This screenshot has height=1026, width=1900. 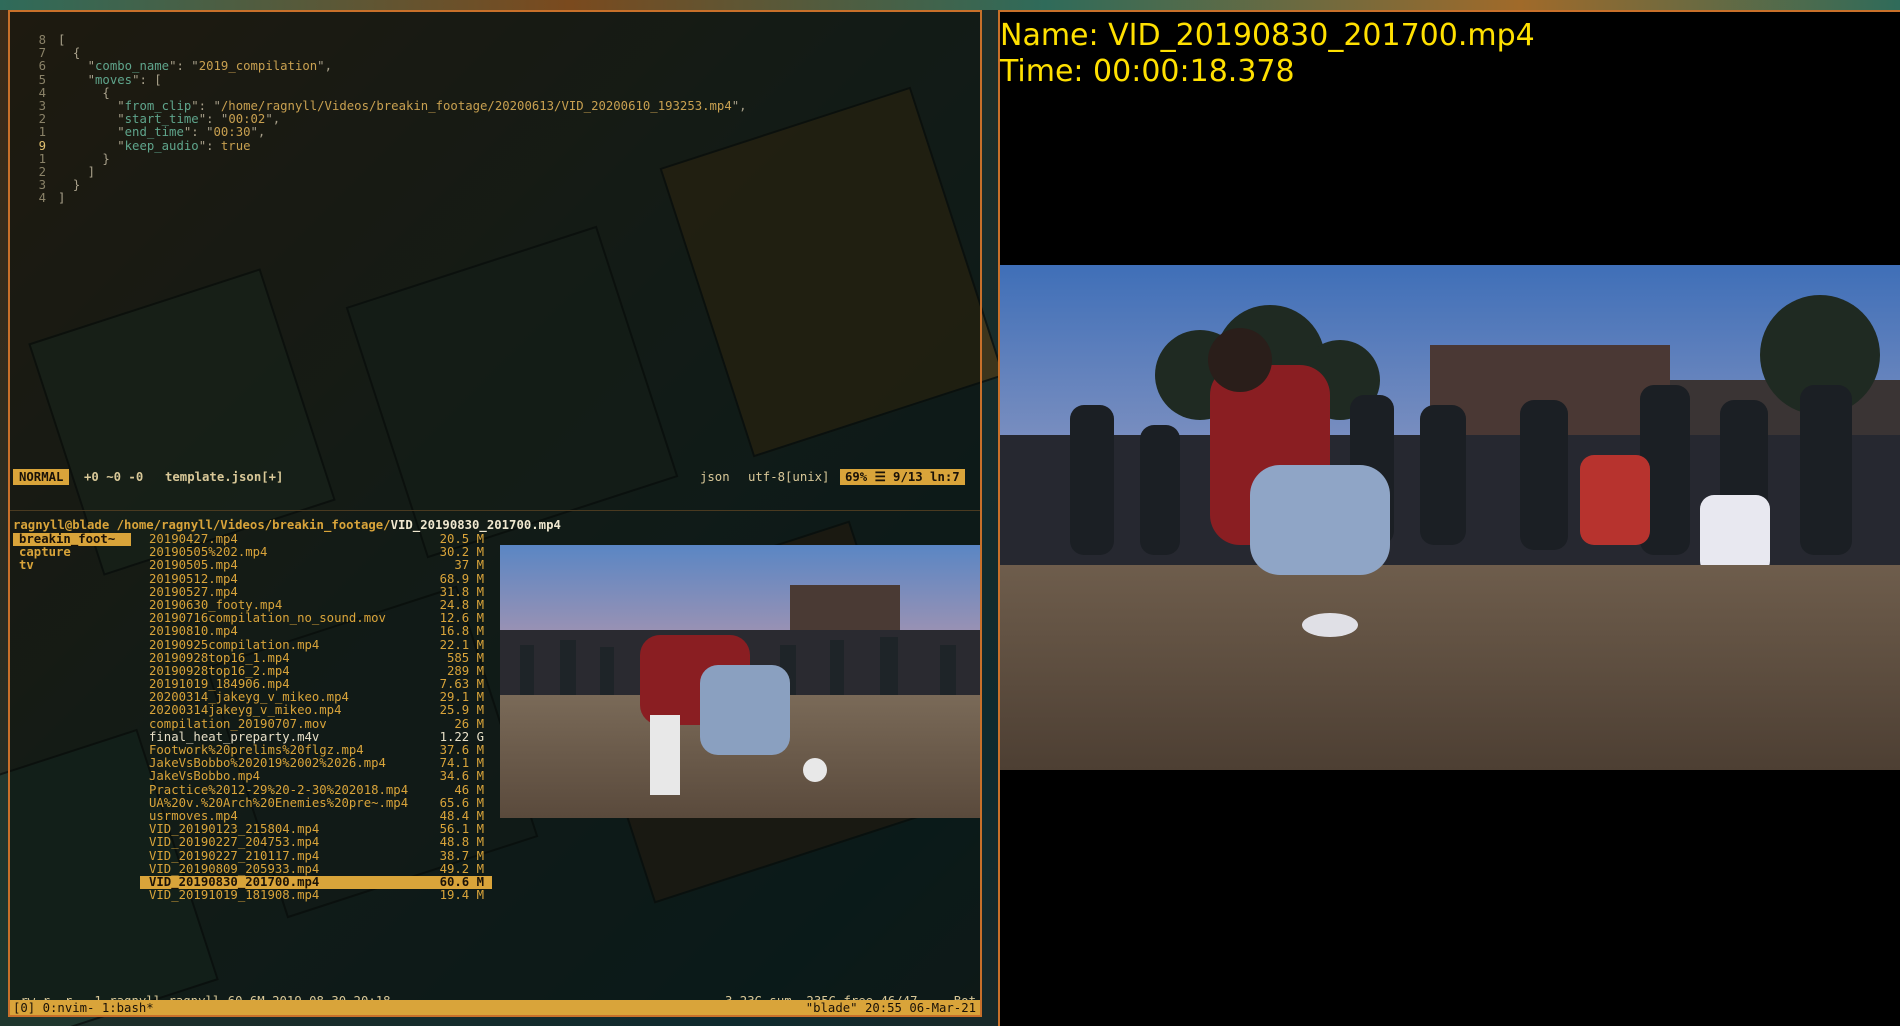 I want to click on file-size: 68.9 M, so click(x=461, y=578).